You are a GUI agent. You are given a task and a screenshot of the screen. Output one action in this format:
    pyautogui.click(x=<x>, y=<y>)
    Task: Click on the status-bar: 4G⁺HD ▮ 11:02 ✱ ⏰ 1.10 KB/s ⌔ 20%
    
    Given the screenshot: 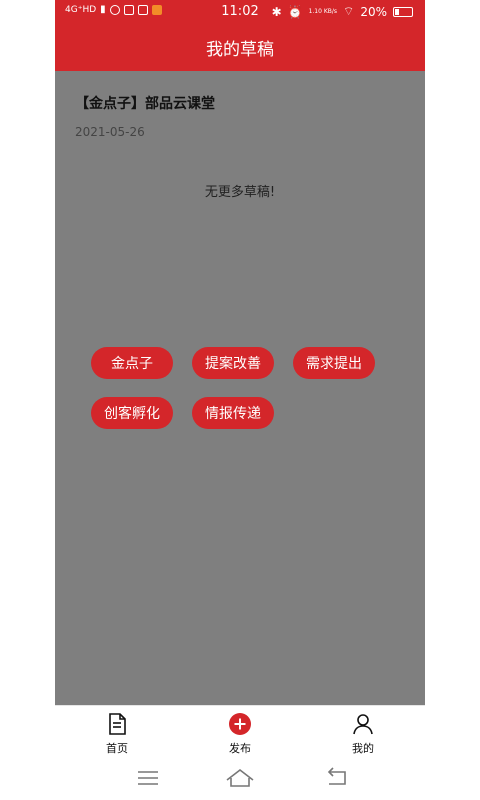 What is the action you would take?
    pyautogui.click(x=240, y=12)
    